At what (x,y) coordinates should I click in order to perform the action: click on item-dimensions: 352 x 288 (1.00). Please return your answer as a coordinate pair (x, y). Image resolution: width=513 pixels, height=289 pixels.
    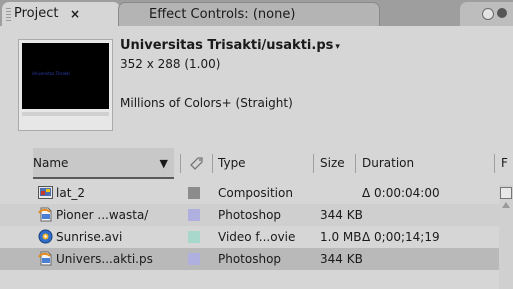
    Looking at the image, I should click on (170, 64).